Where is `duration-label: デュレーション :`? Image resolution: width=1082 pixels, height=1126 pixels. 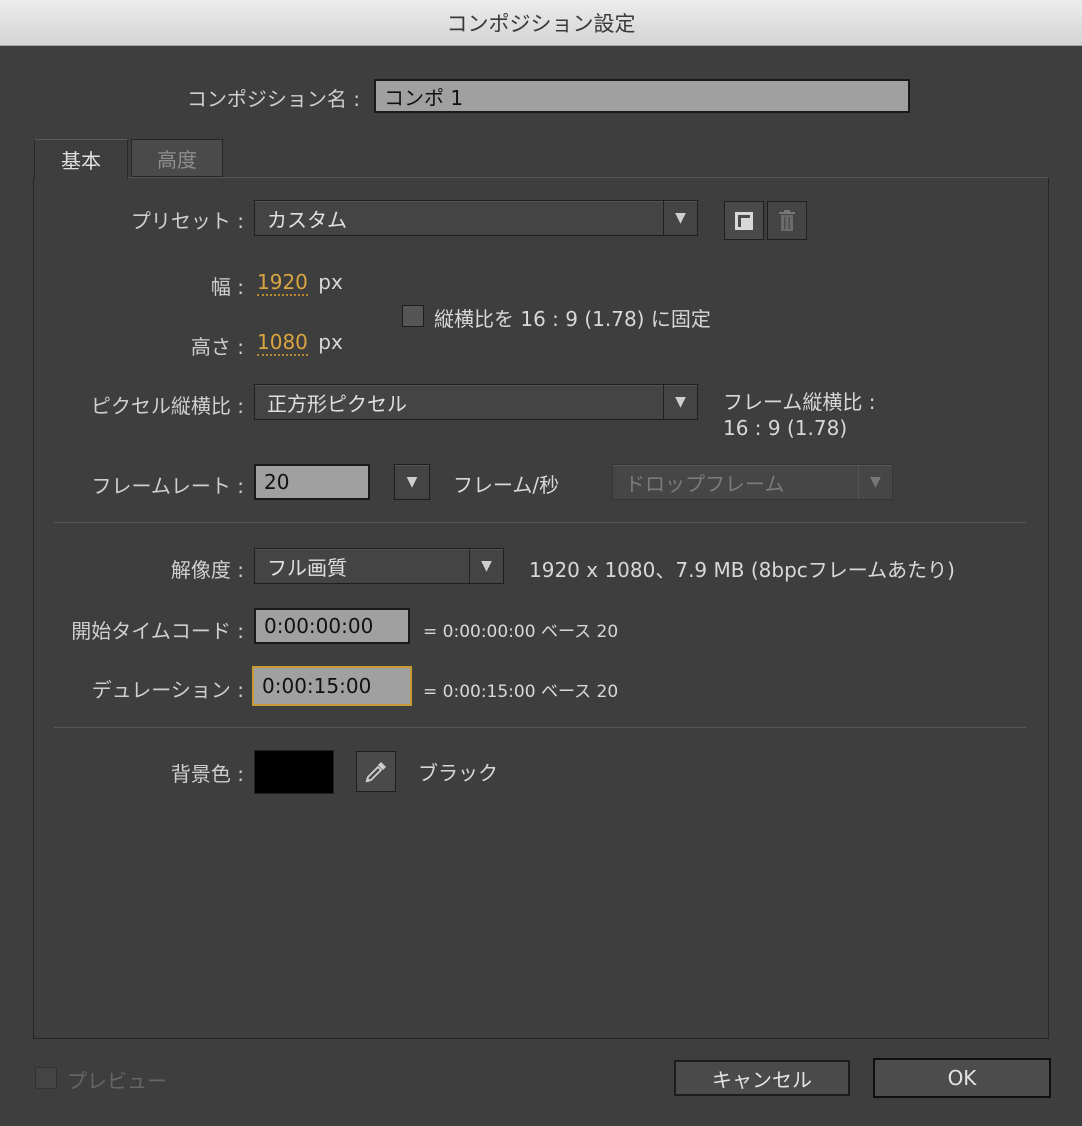
duration-label: デュレーション : is located at coordinates (167, 690).